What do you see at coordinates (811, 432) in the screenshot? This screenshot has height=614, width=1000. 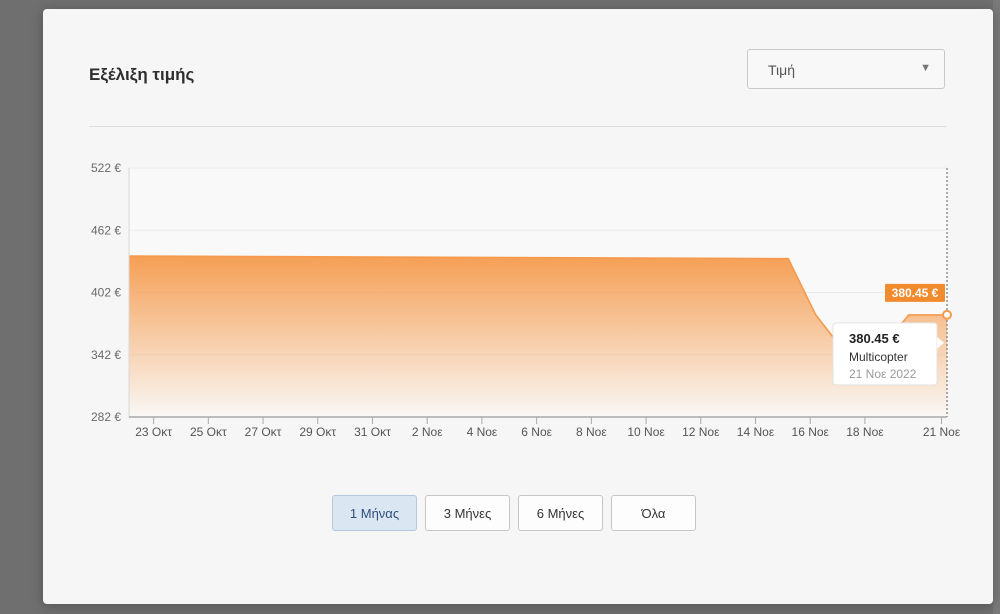 I see `x-tick-label: 16 Νοε` at bounding box center [811, 432].